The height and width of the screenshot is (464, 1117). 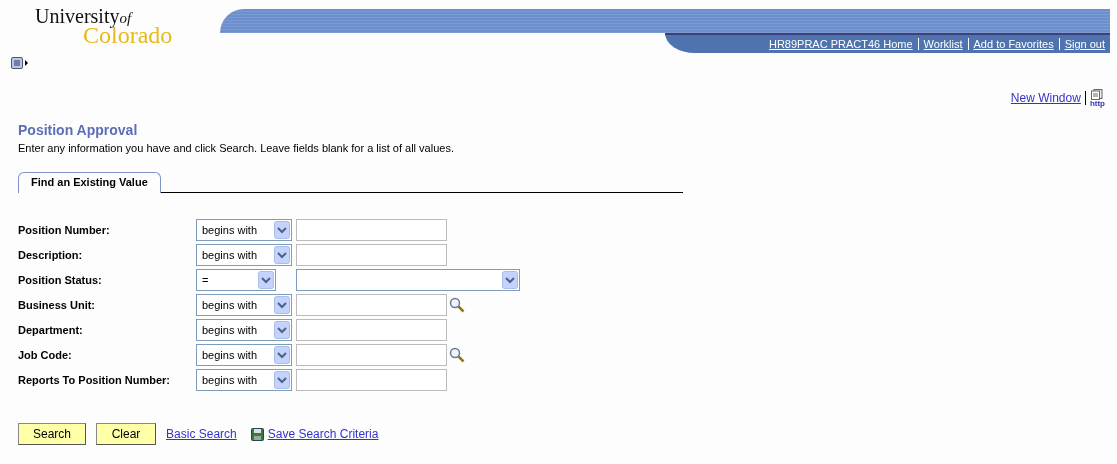 What do you see at coordinates (78, 130) in the screenshot?
I see `page-title: Position Approval` at bounding box center [78, 130].